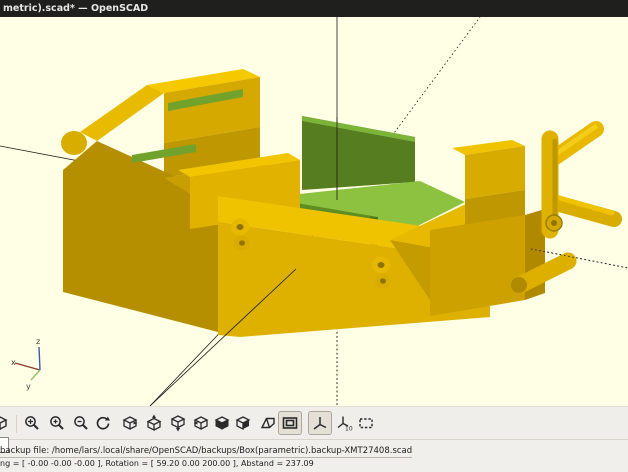 Image resolution: width=628 pixels, height=472 pixels. I want to click on view-back-button, so click(243, 423).